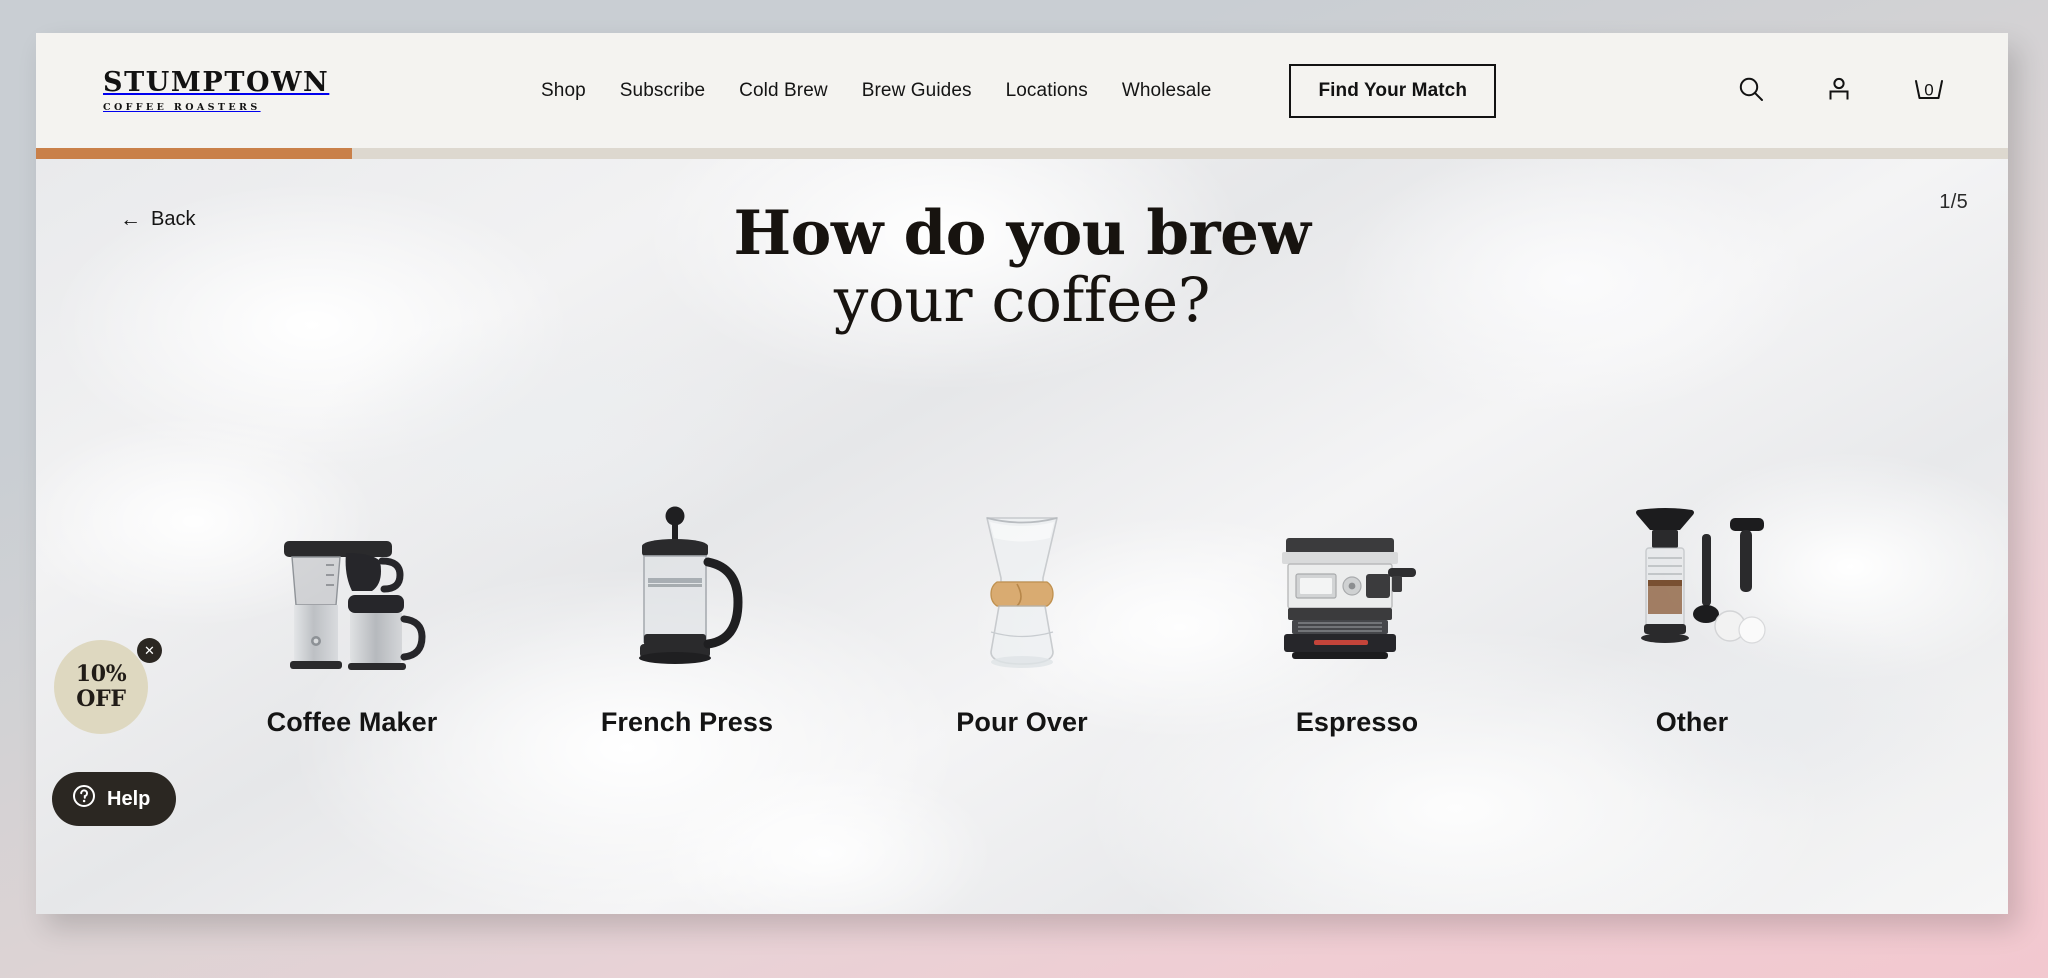  I want to click on cart-icon, so click(1929, 90).